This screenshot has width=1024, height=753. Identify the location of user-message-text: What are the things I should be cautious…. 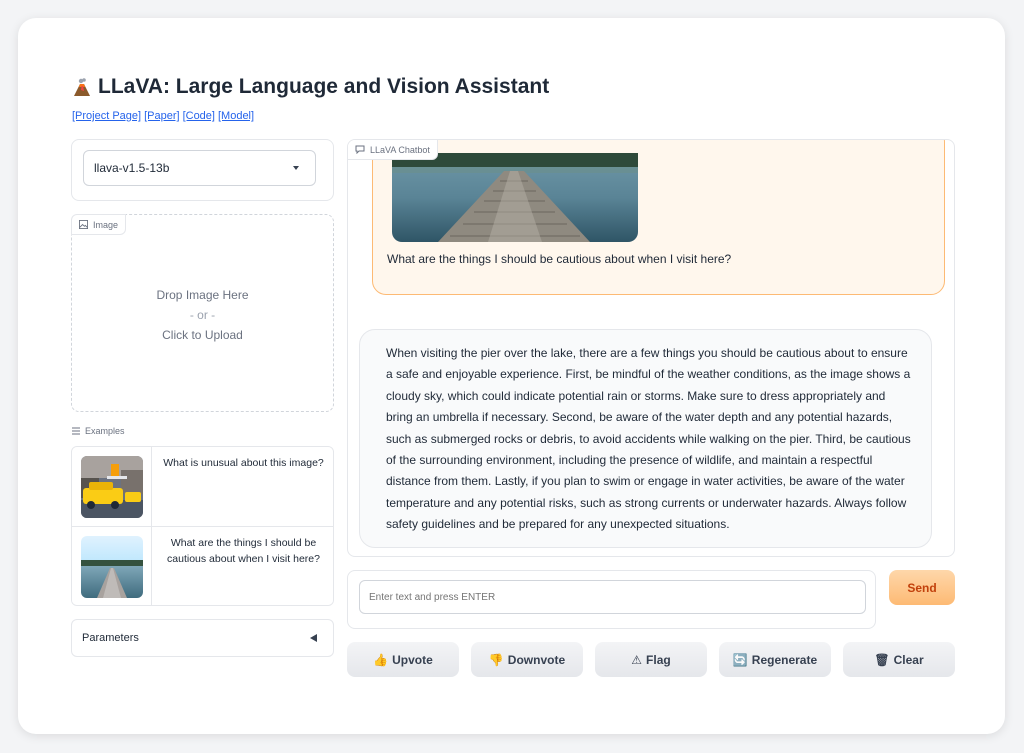
(559, 259).